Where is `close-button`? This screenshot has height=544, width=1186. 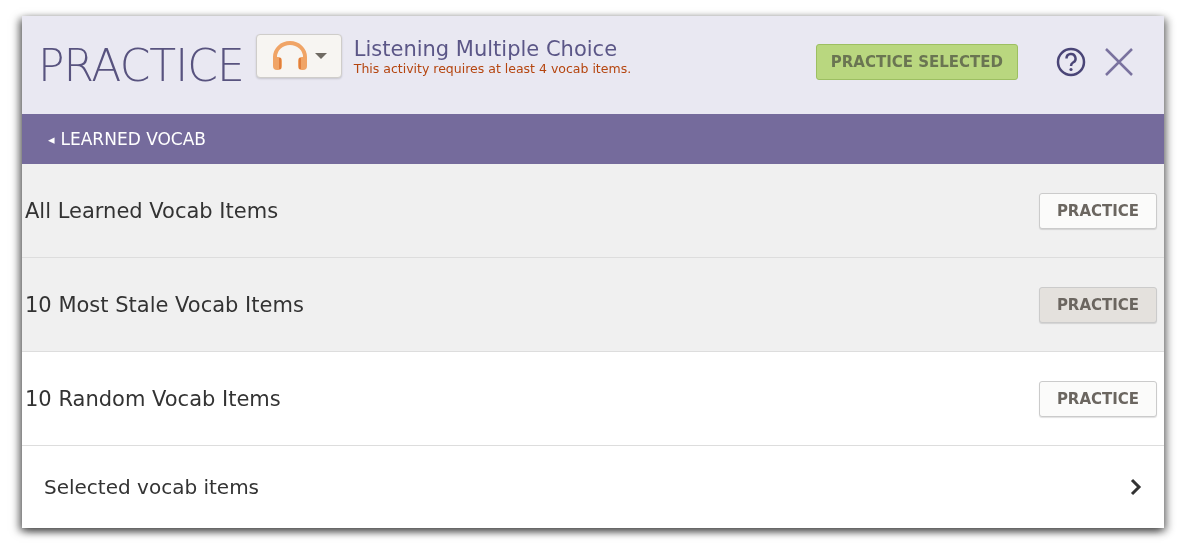
close-button is located at coordinates (1119, 62).